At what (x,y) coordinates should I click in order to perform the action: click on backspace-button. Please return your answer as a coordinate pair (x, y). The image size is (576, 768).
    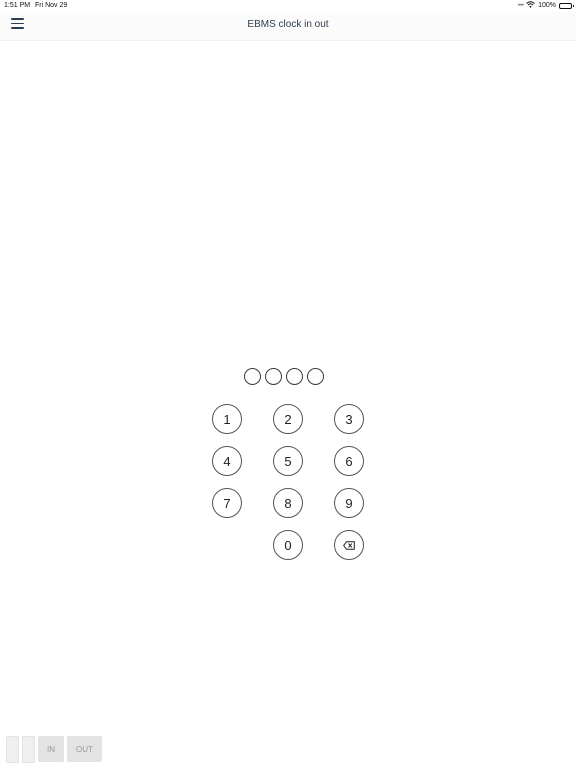
    Looking at the image, I should click on (349, 545).